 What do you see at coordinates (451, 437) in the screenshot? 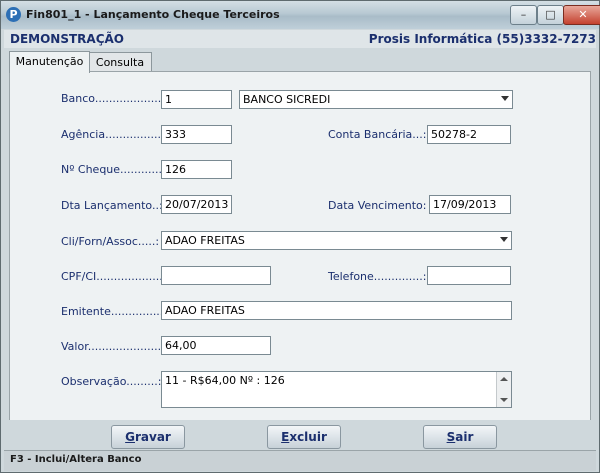
I see `sair-accelerator: S` at bounding box center [451, 437].